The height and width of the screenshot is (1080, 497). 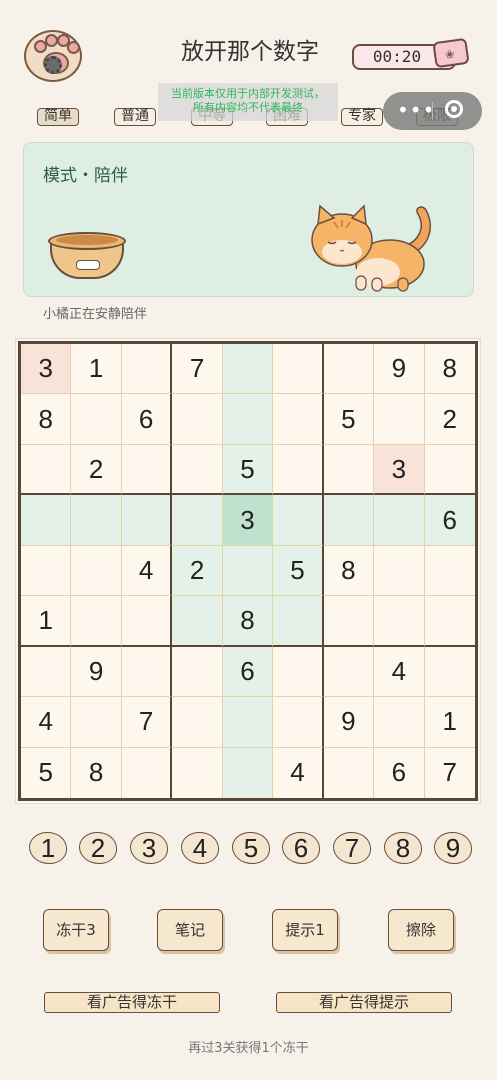 I want to click on mini-program-capsule: •••, so click(x=432, y=111).